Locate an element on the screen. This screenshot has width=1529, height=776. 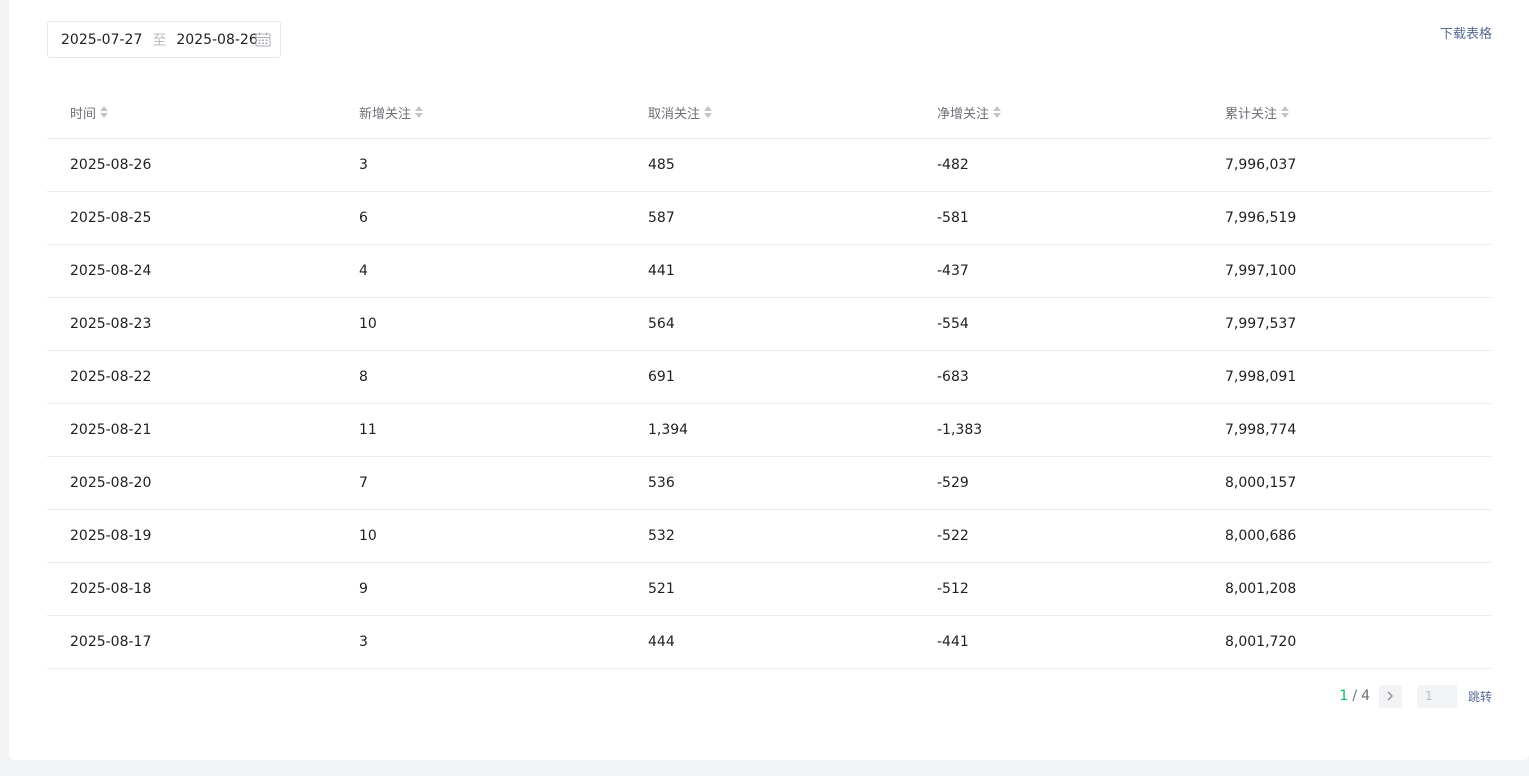
cell-time: 2025-08-25 is located at coordinates (111, 218).